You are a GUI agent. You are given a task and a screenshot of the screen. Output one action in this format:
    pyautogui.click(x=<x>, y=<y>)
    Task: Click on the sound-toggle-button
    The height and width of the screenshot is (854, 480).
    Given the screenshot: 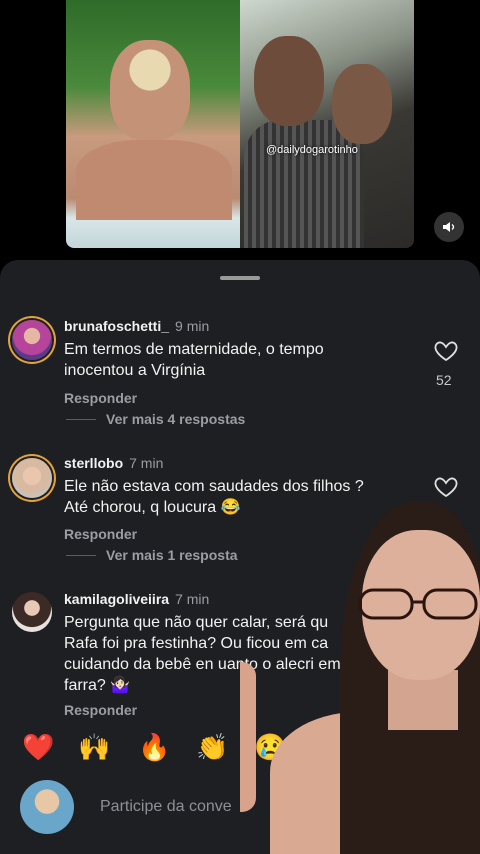 What is the action you would take?
    pyautogui.click(x=449, y=227)
    